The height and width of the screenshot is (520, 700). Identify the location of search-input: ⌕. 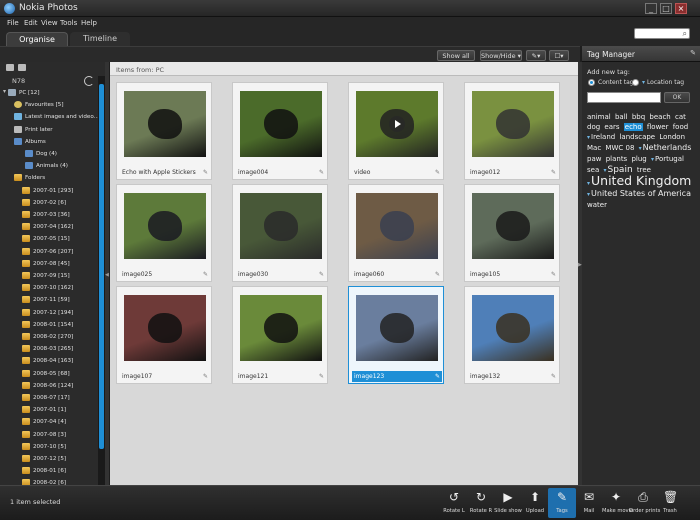
(662, 33).